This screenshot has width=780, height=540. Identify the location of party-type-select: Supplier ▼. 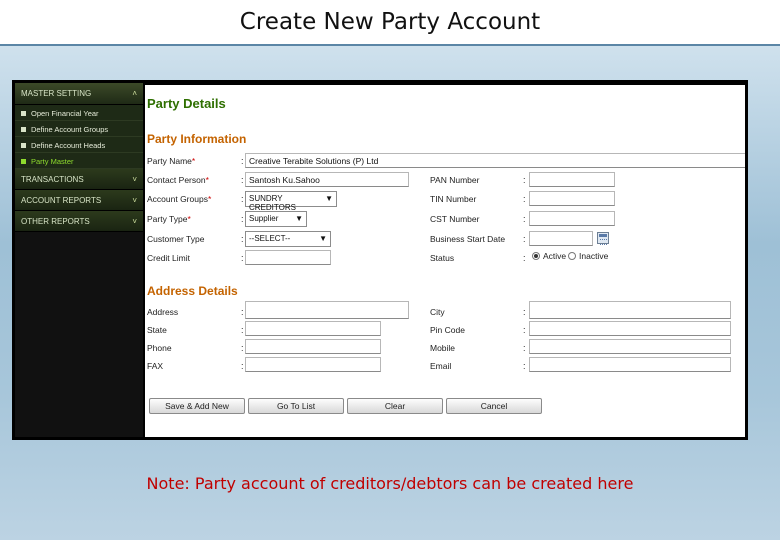
(276, 219).